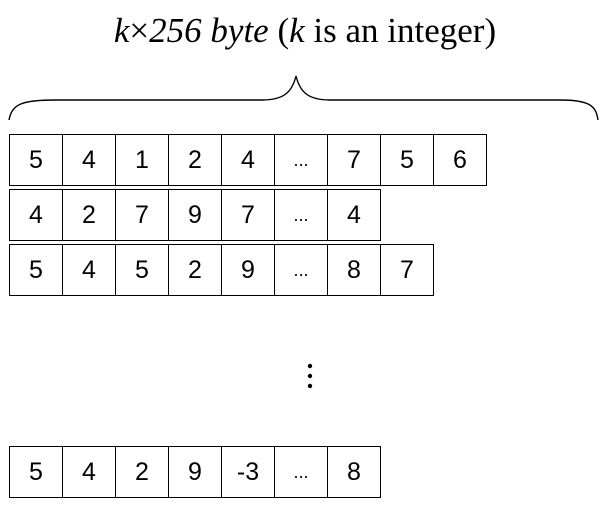 This screenshot has width=610, height=506. Describe the element at coordinates (139, 30) in the screenshot. I see `title-times: ×` at that location.